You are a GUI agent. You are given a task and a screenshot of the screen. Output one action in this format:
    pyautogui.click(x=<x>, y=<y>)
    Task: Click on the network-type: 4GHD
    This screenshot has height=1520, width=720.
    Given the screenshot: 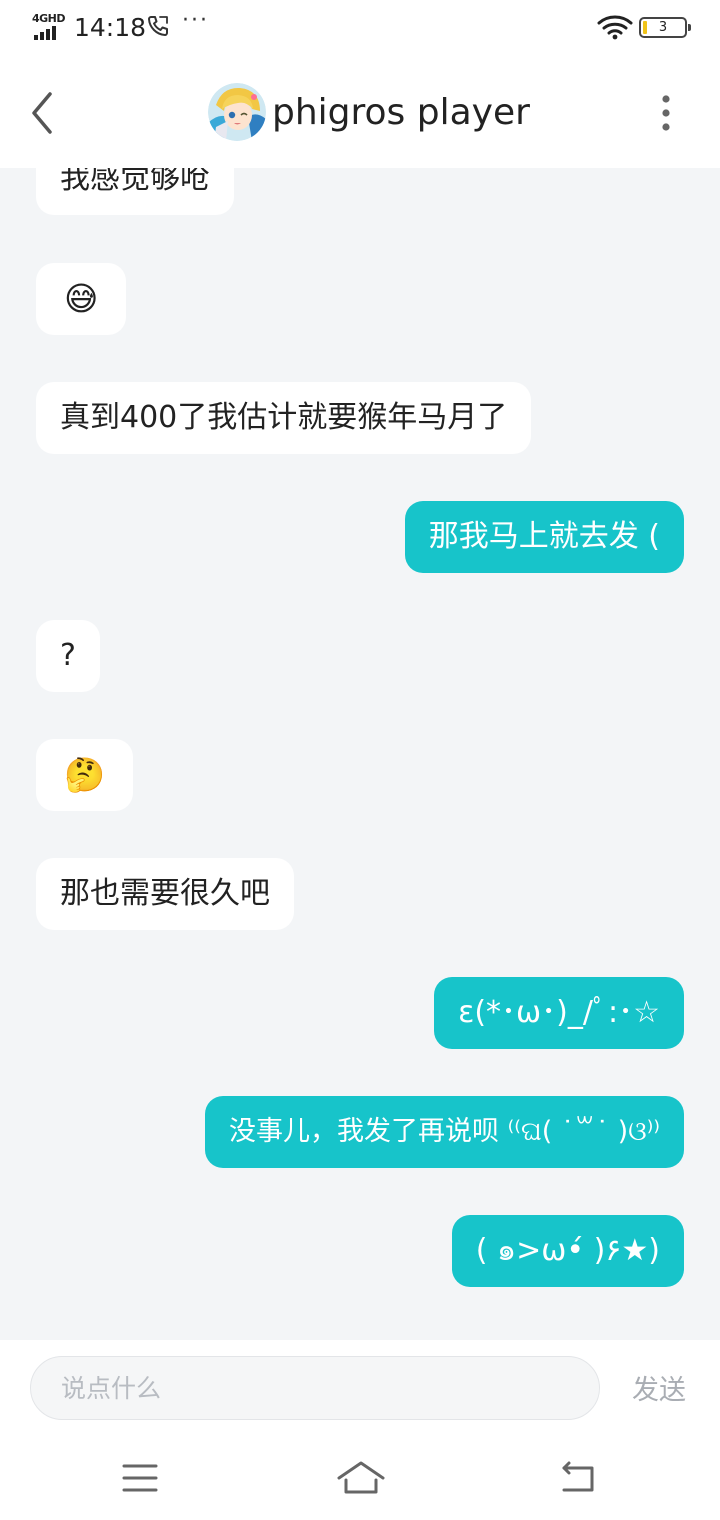 What is the action you would take?
    pyautogui.click(x=49, y=18)
    